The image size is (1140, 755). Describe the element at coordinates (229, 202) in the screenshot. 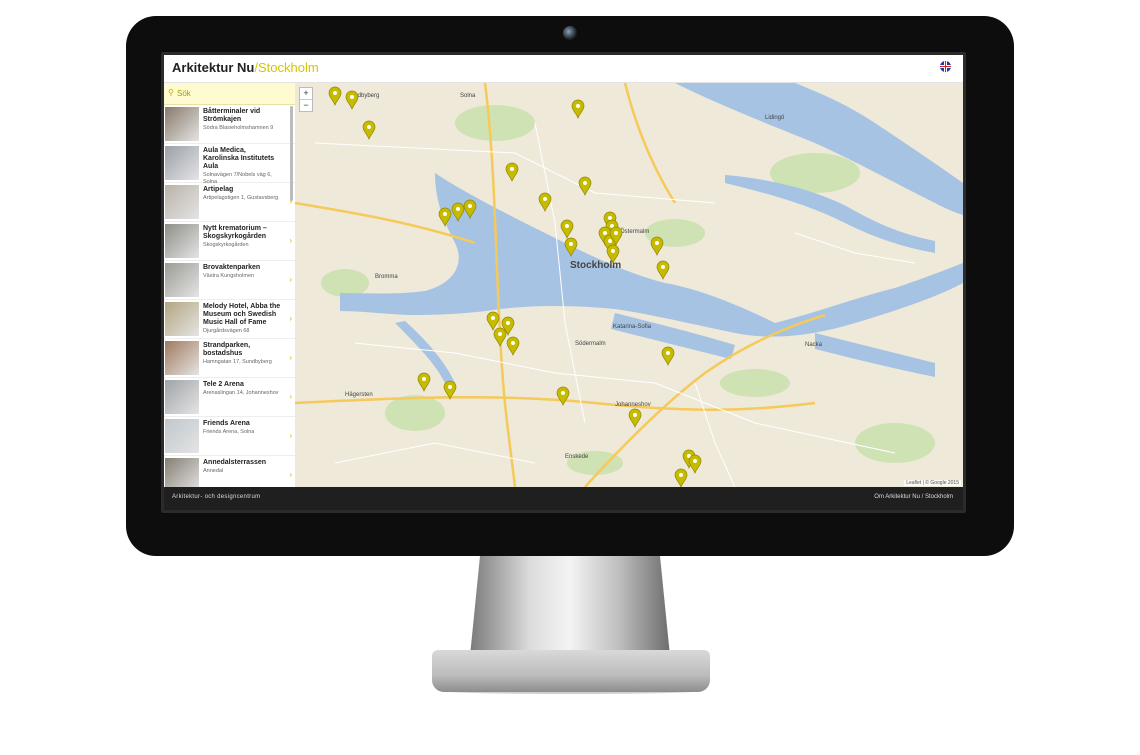

I see `list-item: Artipelag Artipelagstigen 1, Gustavsberg ›` at that location.